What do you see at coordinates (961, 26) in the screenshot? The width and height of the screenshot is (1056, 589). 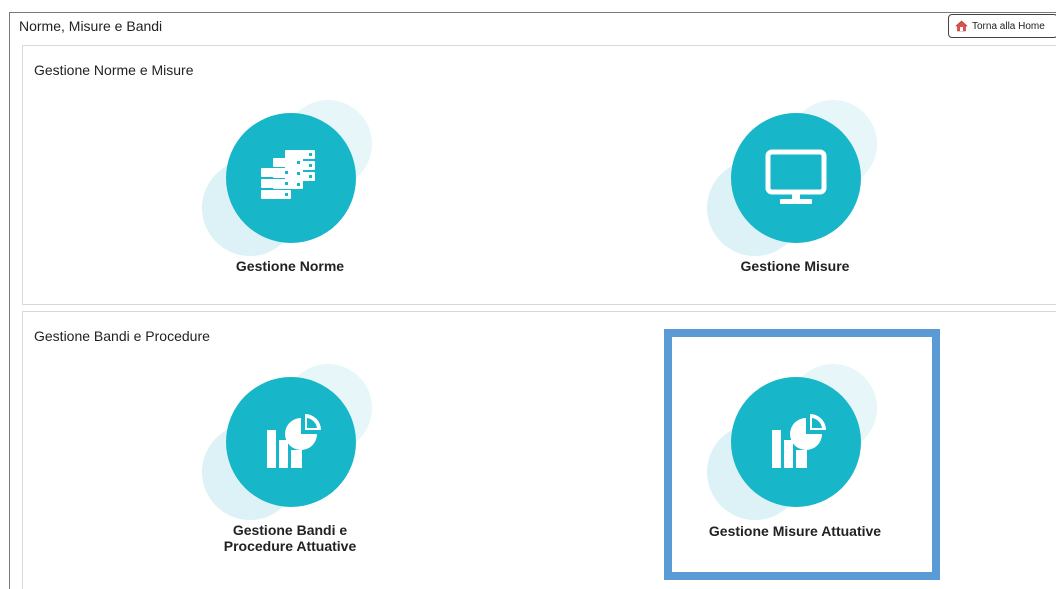 I see `home-icon` at bounding box center [961, 26].